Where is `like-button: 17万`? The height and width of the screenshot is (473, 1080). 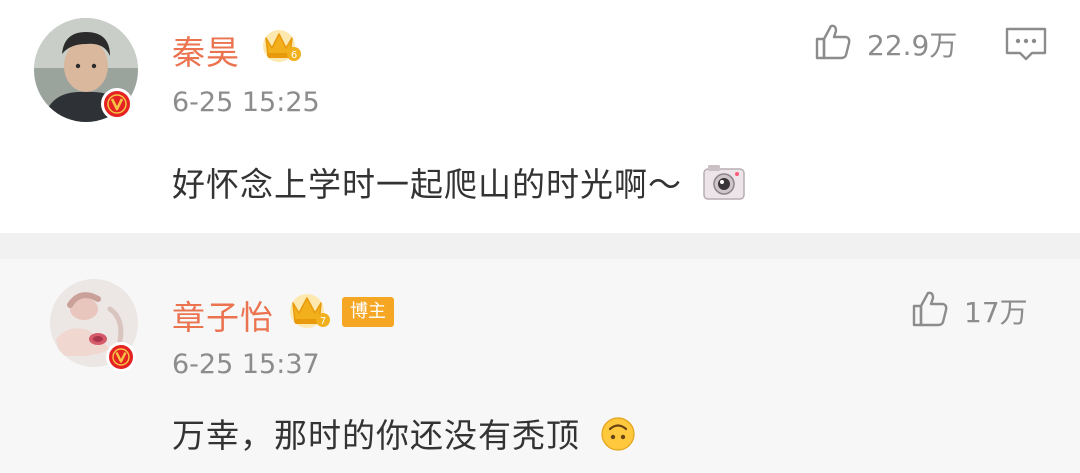 like-button: 17万 is located at coordinates (969, 311).